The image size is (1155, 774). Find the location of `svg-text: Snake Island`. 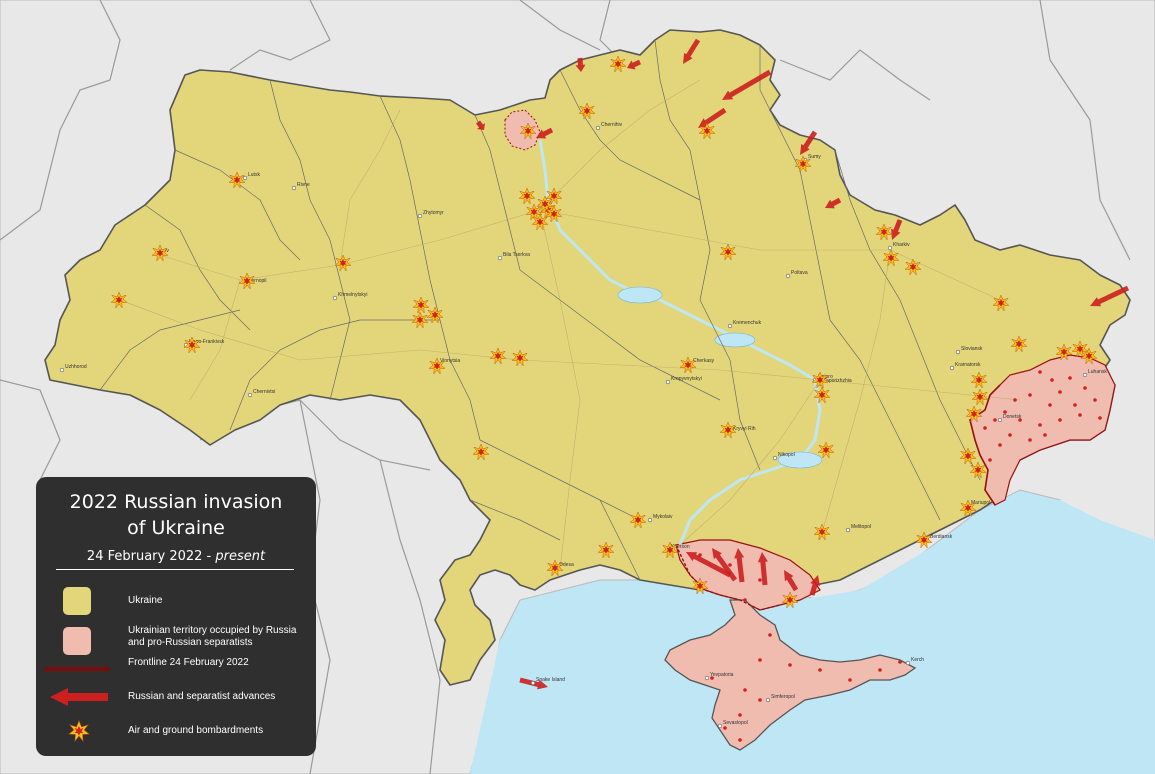

svg-text: Snake Island is located at coordinates (550, 680).